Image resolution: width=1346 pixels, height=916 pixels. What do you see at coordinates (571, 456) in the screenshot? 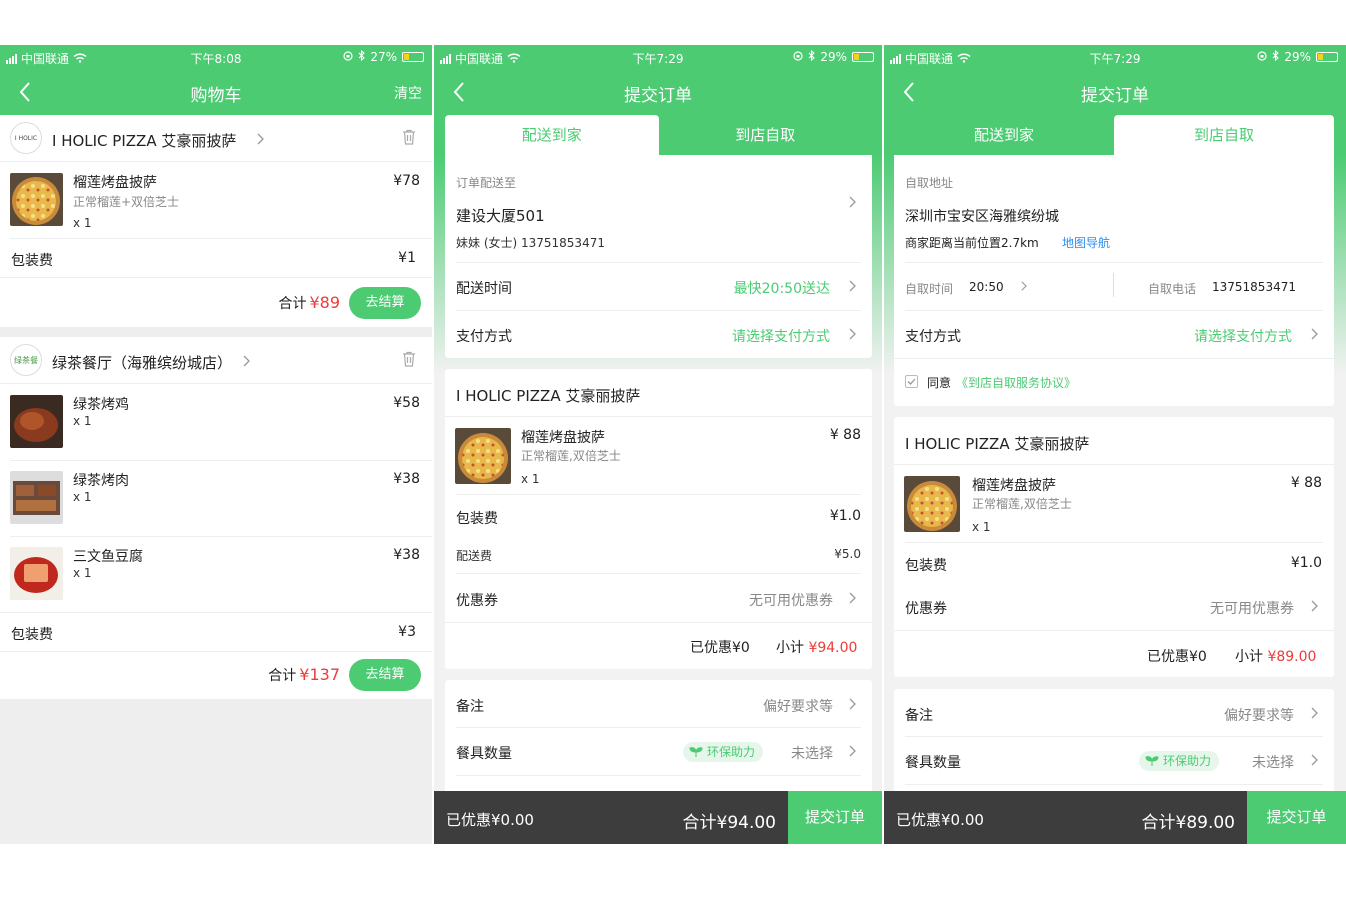
I see `item-spec: 正常榴莲,双倍芝士` at bounding box center [571, 456].